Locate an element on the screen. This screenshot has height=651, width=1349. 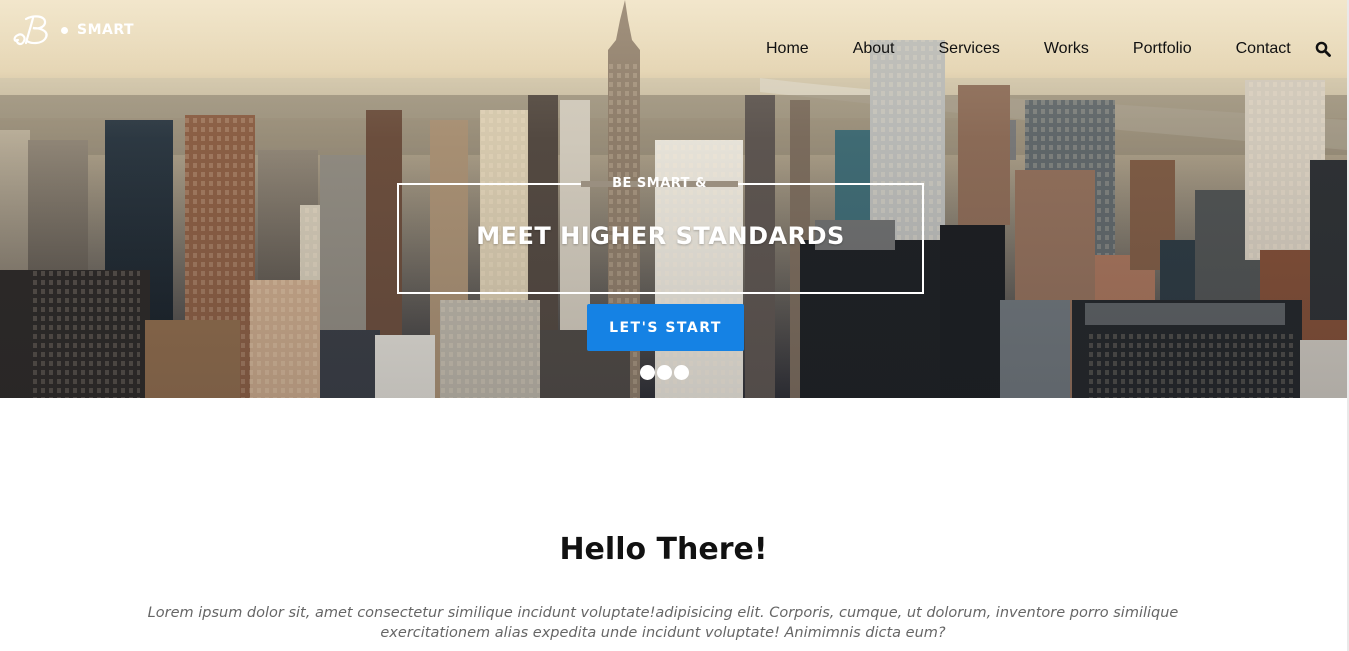
hero-eyebrow: BE SMART & is located at coordinates (659, 183).